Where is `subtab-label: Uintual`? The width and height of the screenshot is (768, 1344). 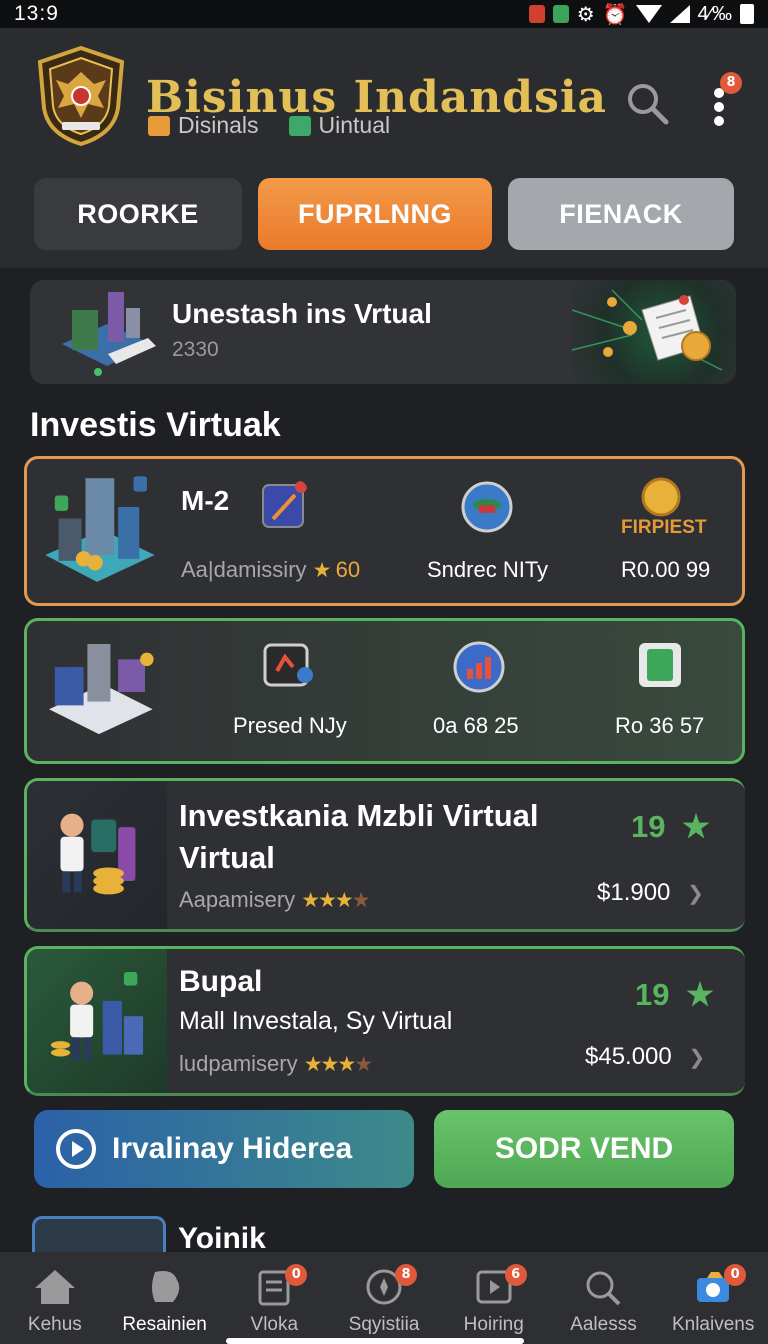 subtab-label: Uintual is located at coordinates (354, 125).